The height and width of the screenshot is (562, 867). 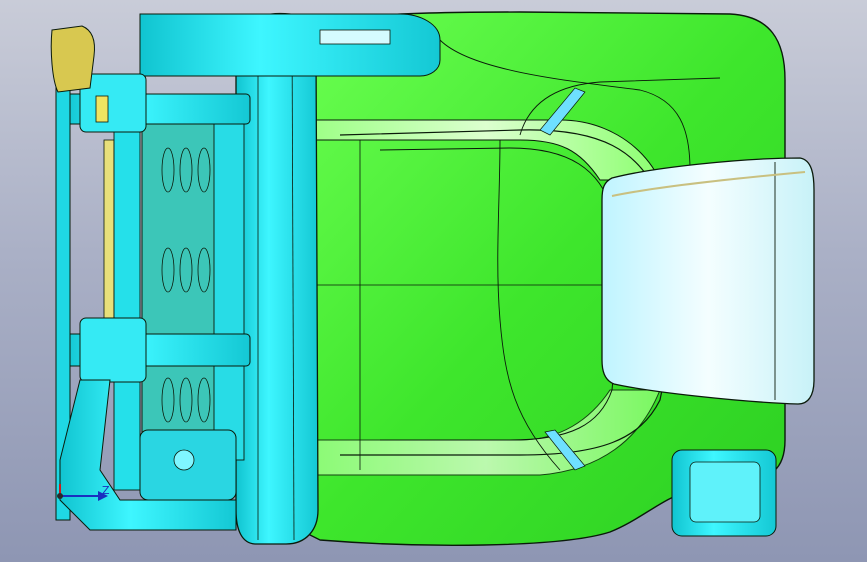 I want to click on front-panel, so click(x=708, y=281).